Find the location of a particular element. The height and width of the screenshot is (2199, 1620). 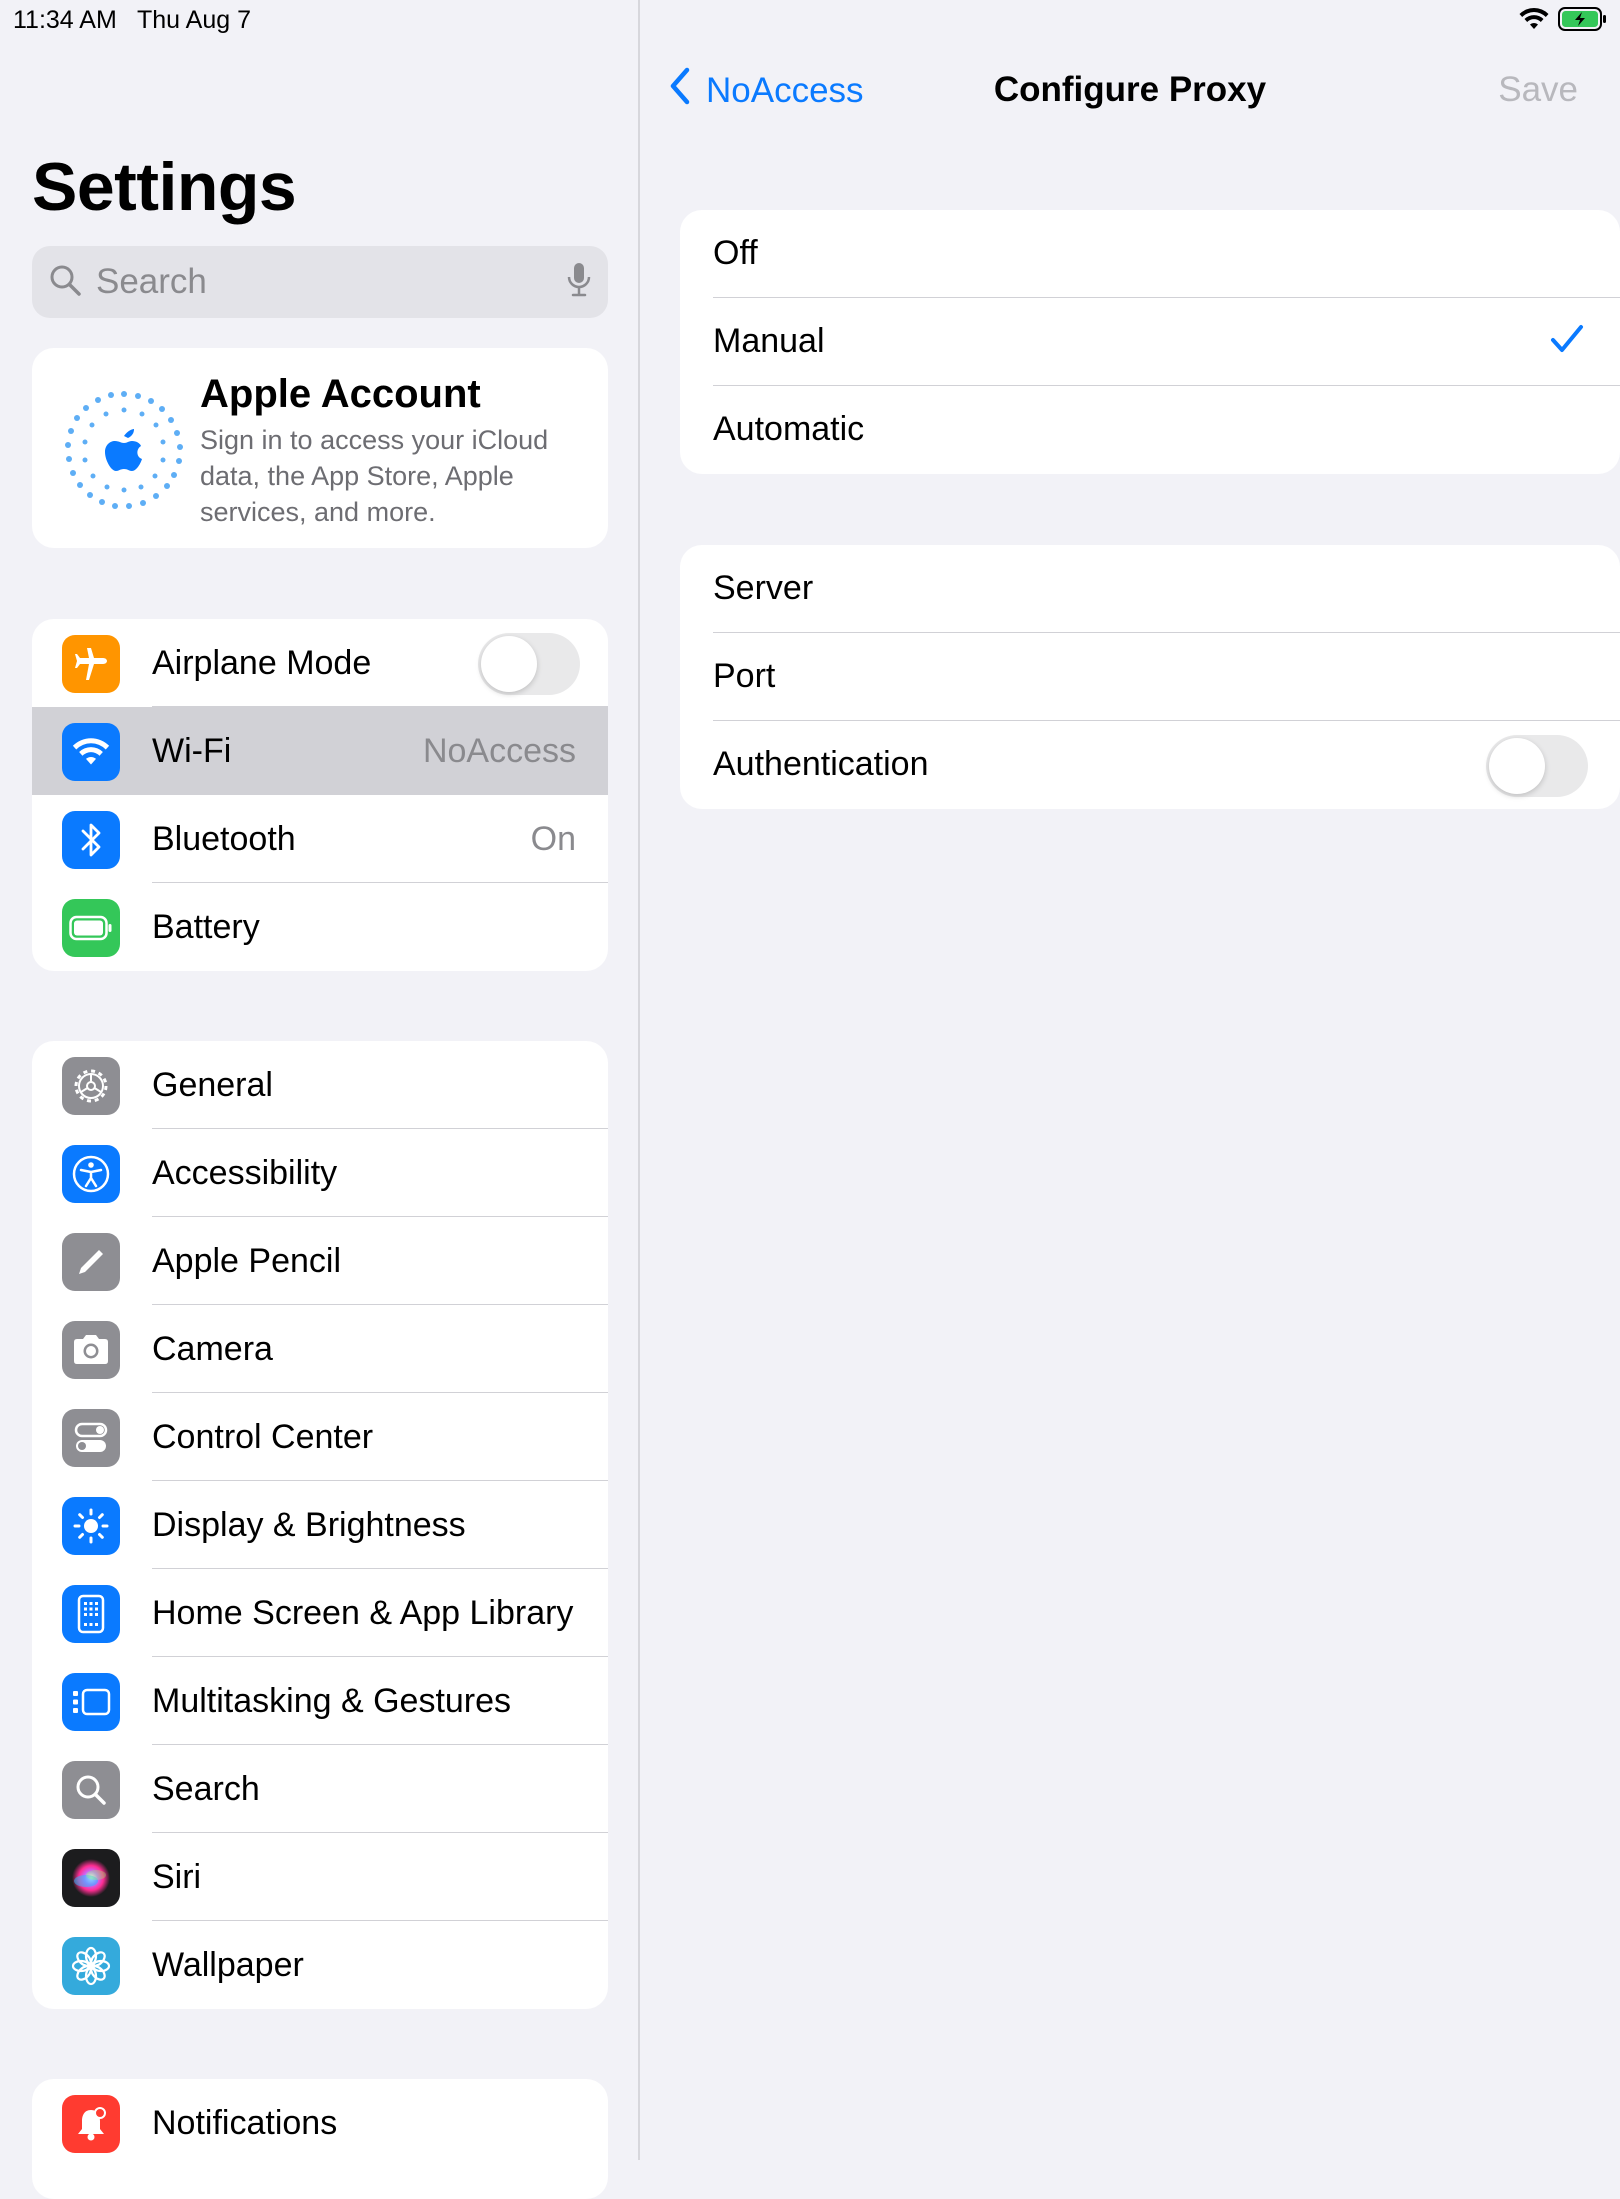

siri-icon is located at coordinates (91, 1878).